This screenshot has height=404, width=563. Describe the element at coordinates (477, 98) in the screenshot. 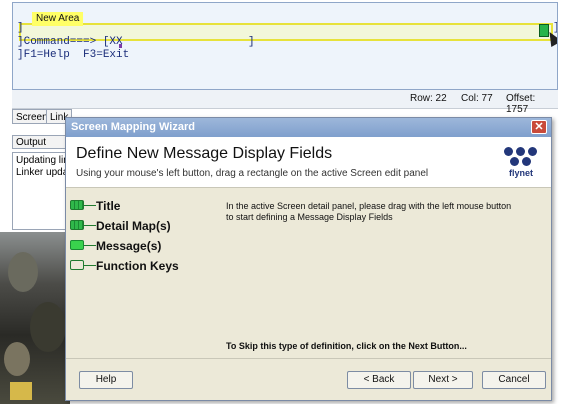

I see `col-indicator: Col: 77` at that location.